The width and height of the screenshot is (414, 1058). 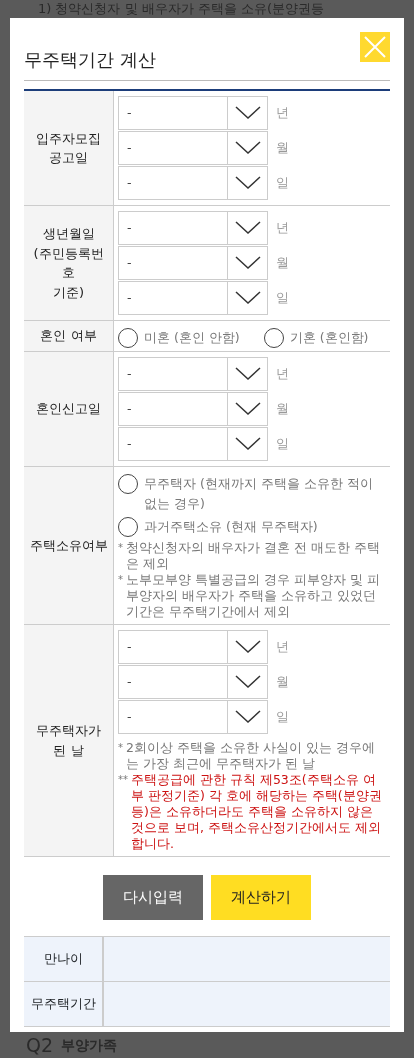 What do you see at coordinates (231, 527) in the screenshot?
I see `radio-label: 과거주택소유 (현재 무주택자)` at bounding box center [231, 527].